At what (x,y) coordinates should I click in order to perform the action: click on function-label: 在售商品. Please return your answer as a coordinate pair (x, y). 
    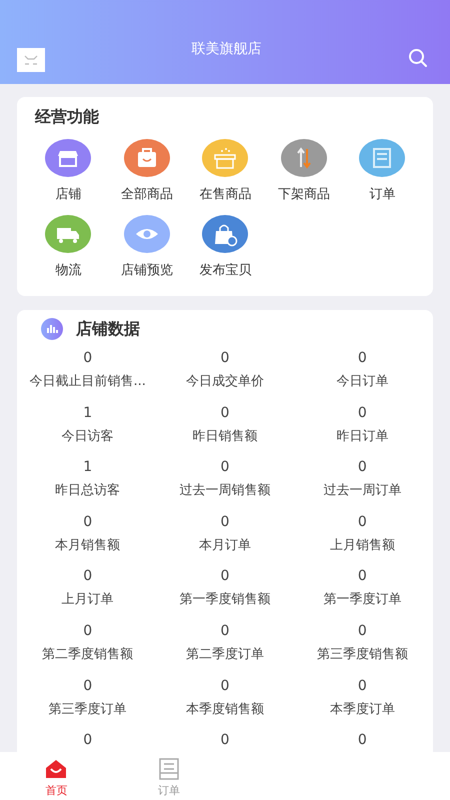
    Looking at the image, I should click on (225, 194).